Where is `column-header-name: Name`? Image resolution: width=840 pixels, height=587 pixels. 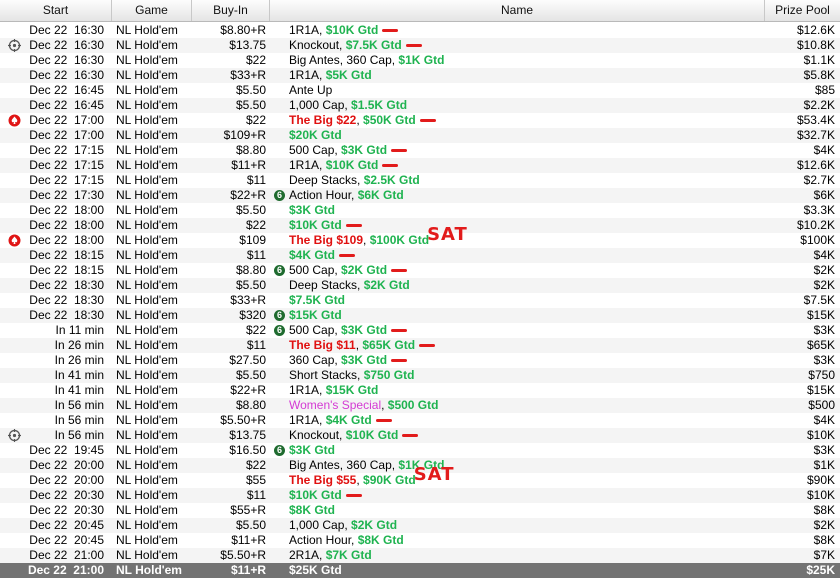 column-header-name: Name is located at coordinates (517, 10).